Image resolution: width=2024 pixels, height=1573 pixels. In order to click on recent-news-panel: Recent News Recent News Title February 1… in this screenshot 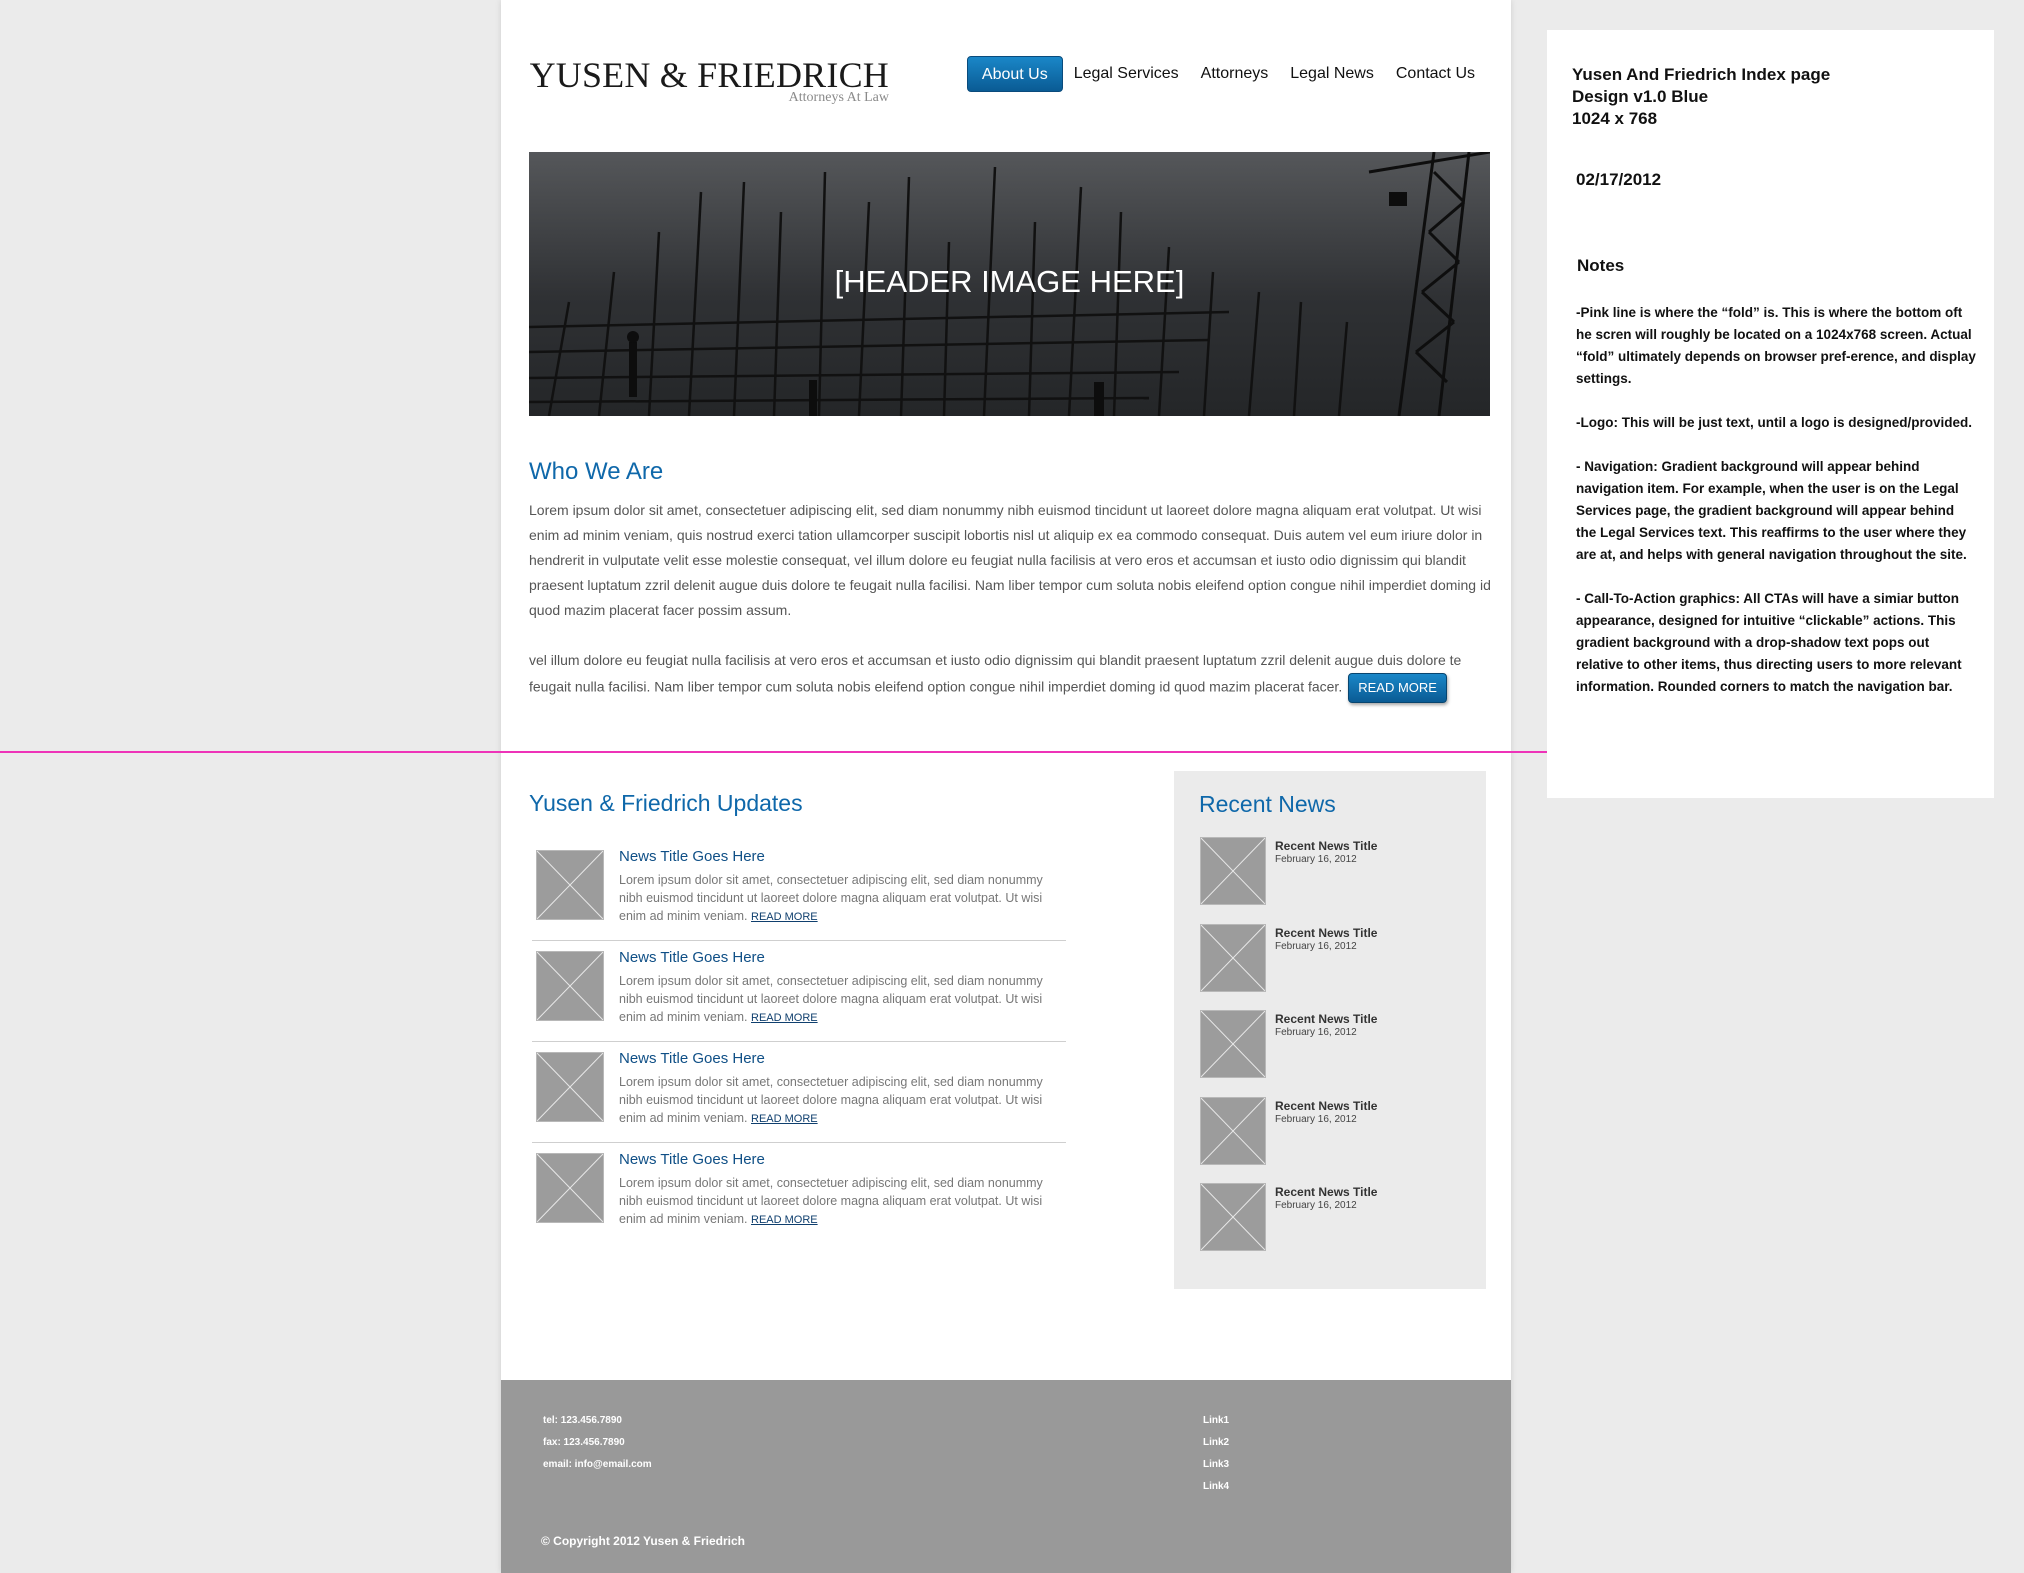, I will do `click(1330, 1030)`.